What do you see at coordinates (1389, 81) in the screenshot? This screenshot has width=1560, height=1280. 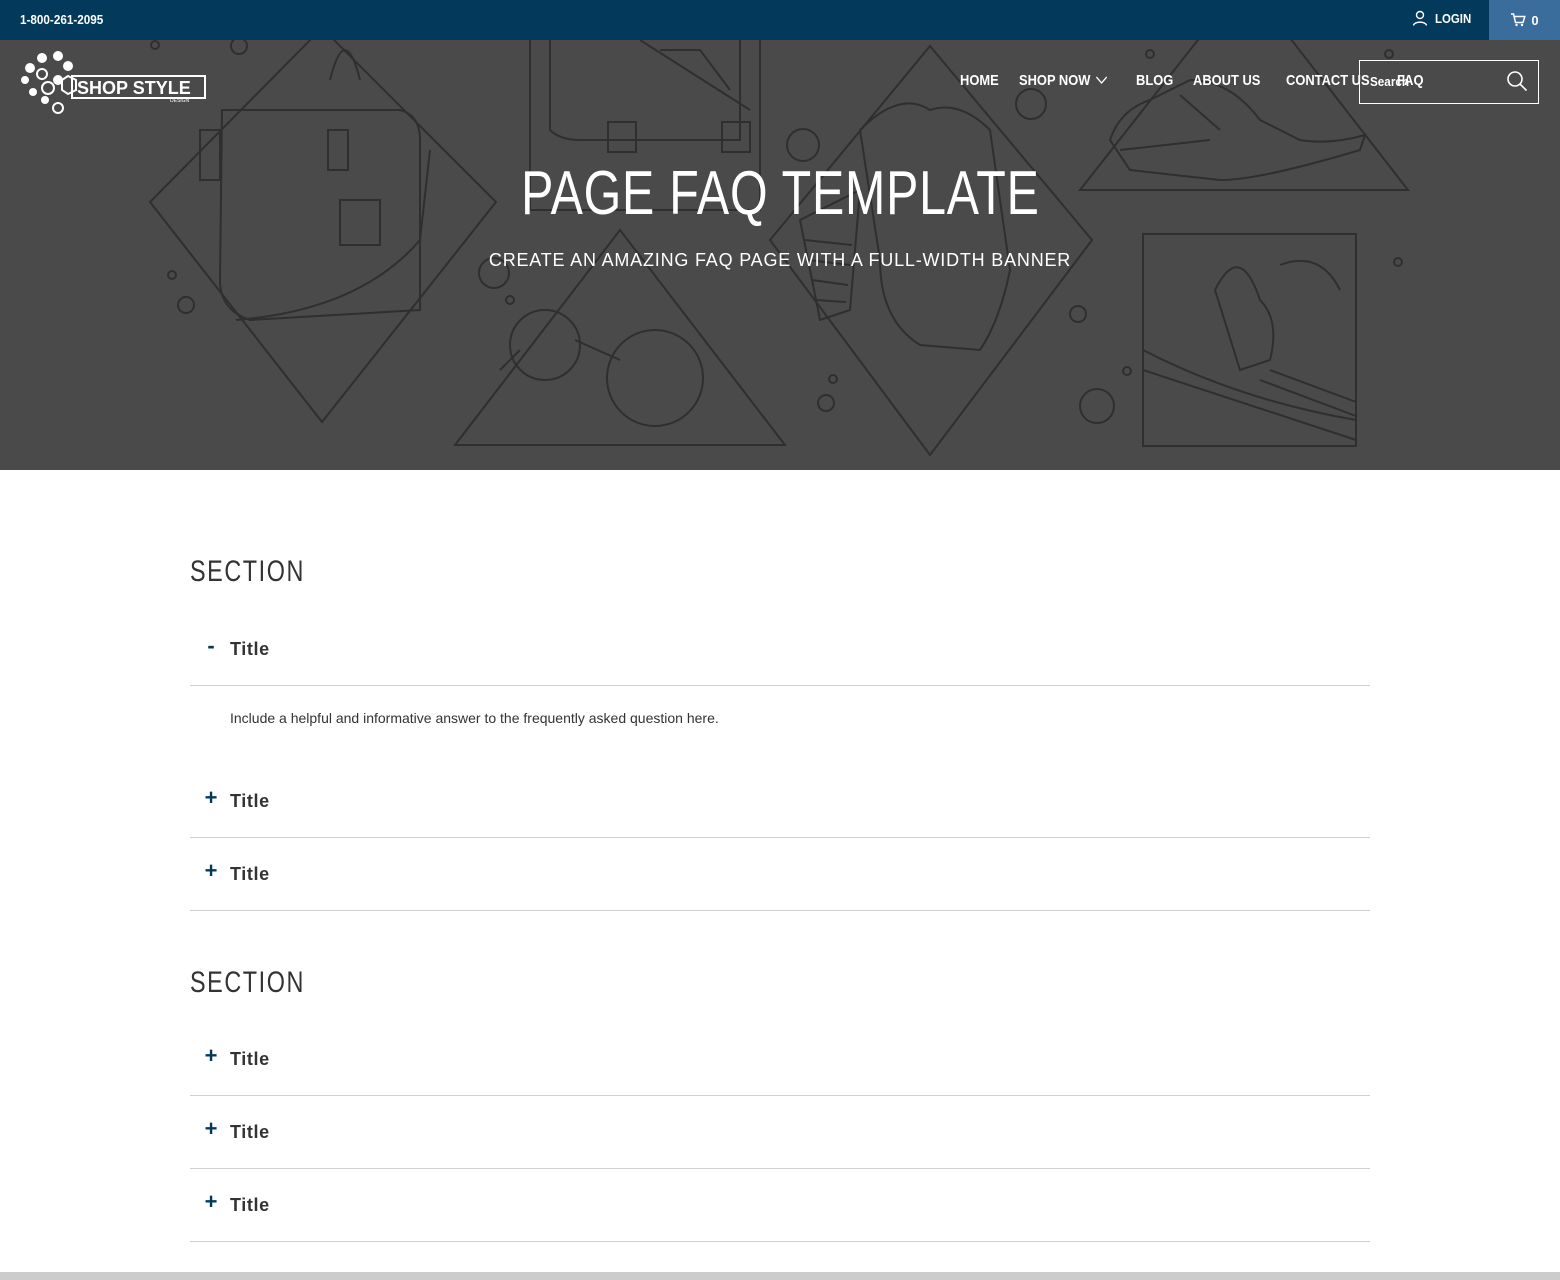 I see `search-input: Search` at bounding box center [1389, 81].